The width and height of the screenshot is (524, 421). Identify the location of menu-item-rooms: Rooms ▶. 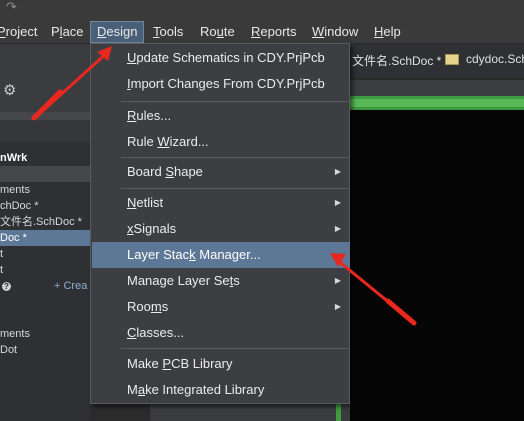
(221, 307).